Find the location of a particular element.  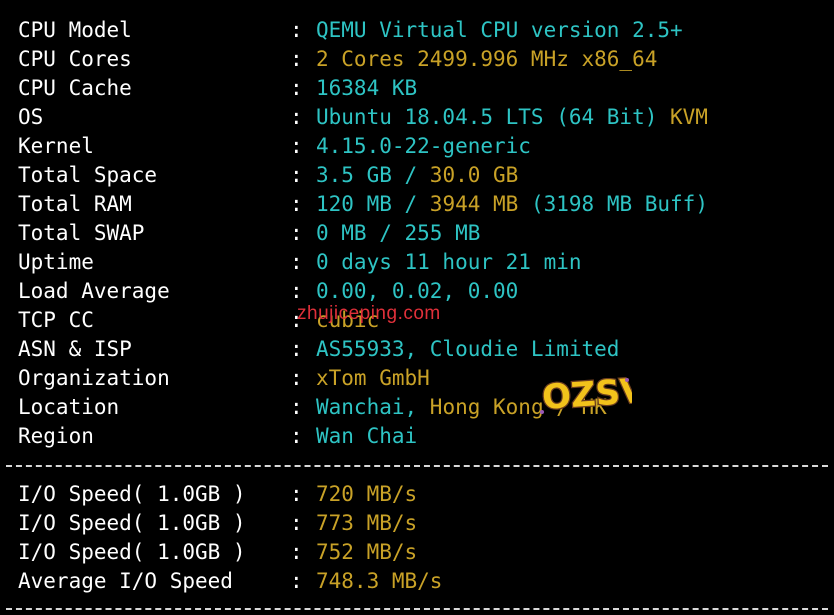

row-value: 752 MB/s is located at coordinates (366, 552).